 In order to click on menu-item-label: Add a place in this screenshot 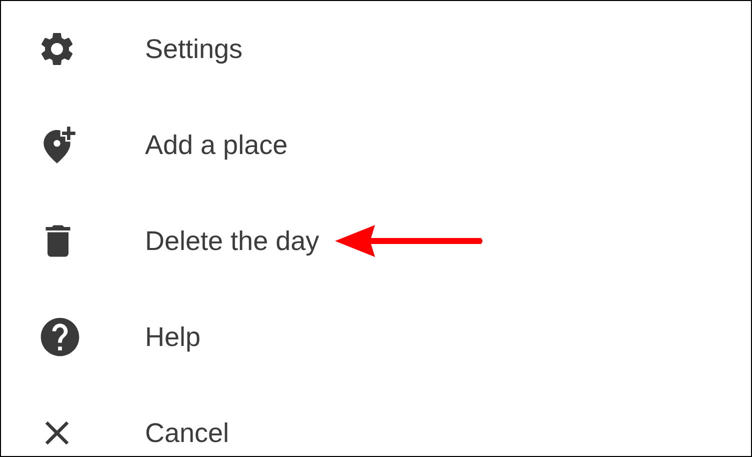, I will do `click(216, 145)`.